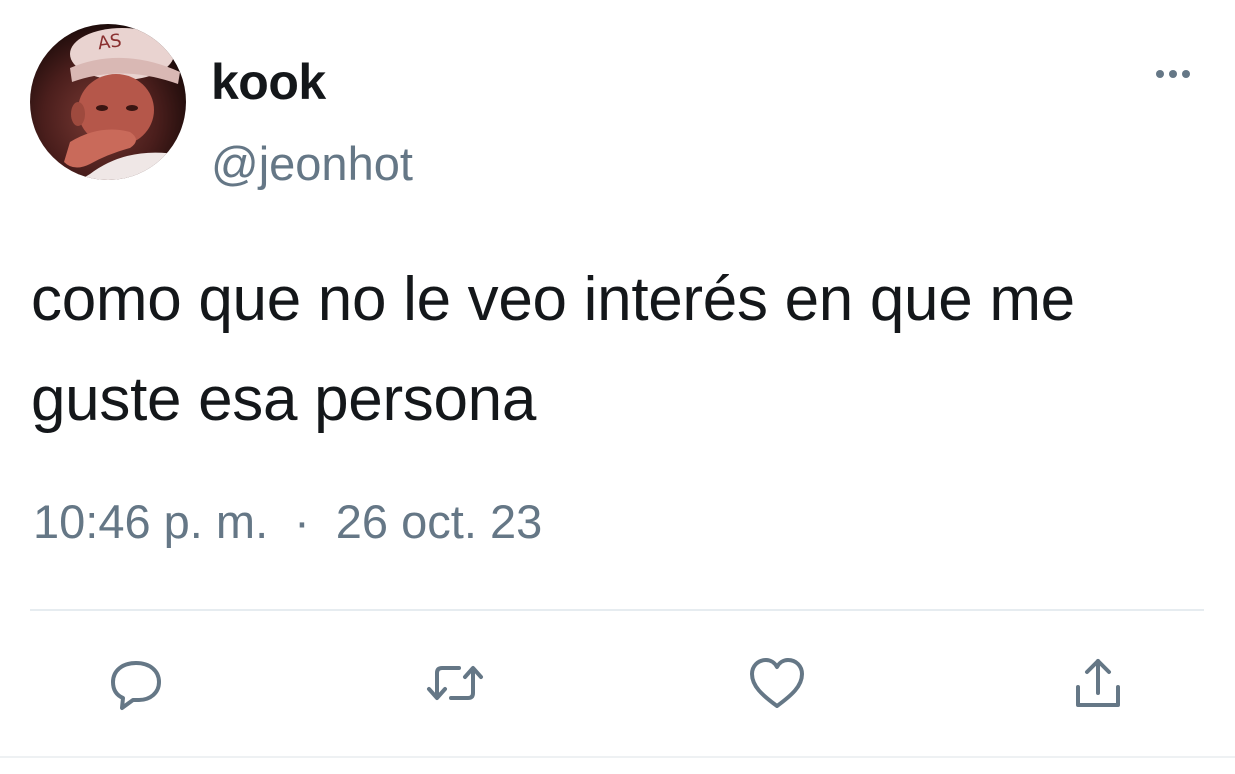 The width and height of the screenshot is (1235, 774). I want to click on share-icon, so click(1098, 683).